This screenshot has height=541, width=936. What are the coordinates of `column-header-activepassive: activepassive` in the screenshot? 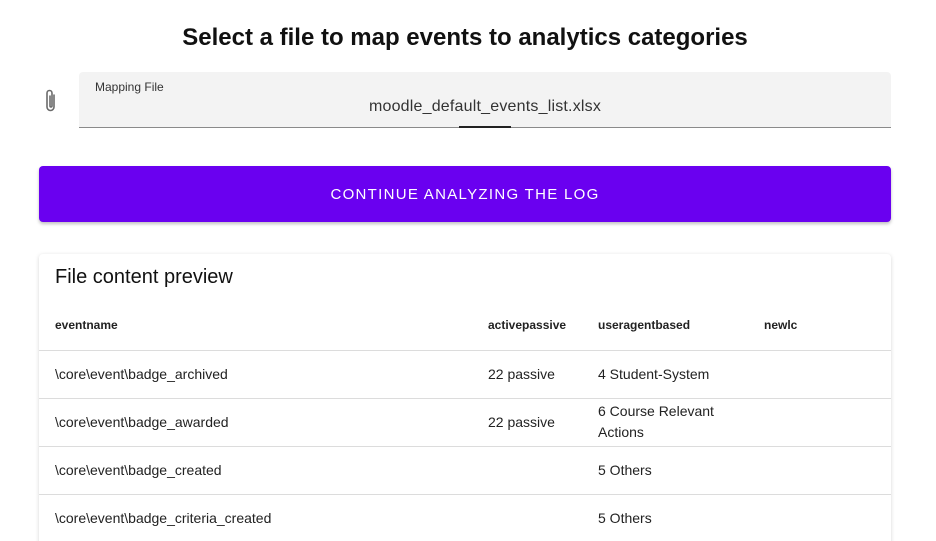 It's located at (543, 325).